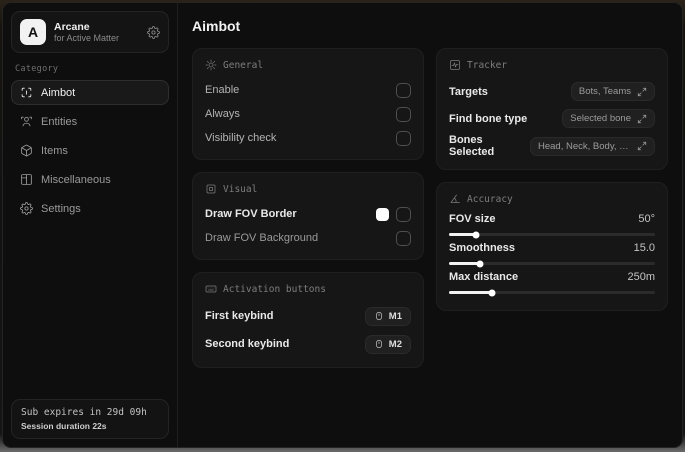 The width and height of the screenshot is (685, 452). I want to click on accuracy-card-header: Accuracy, so click(552, 199).